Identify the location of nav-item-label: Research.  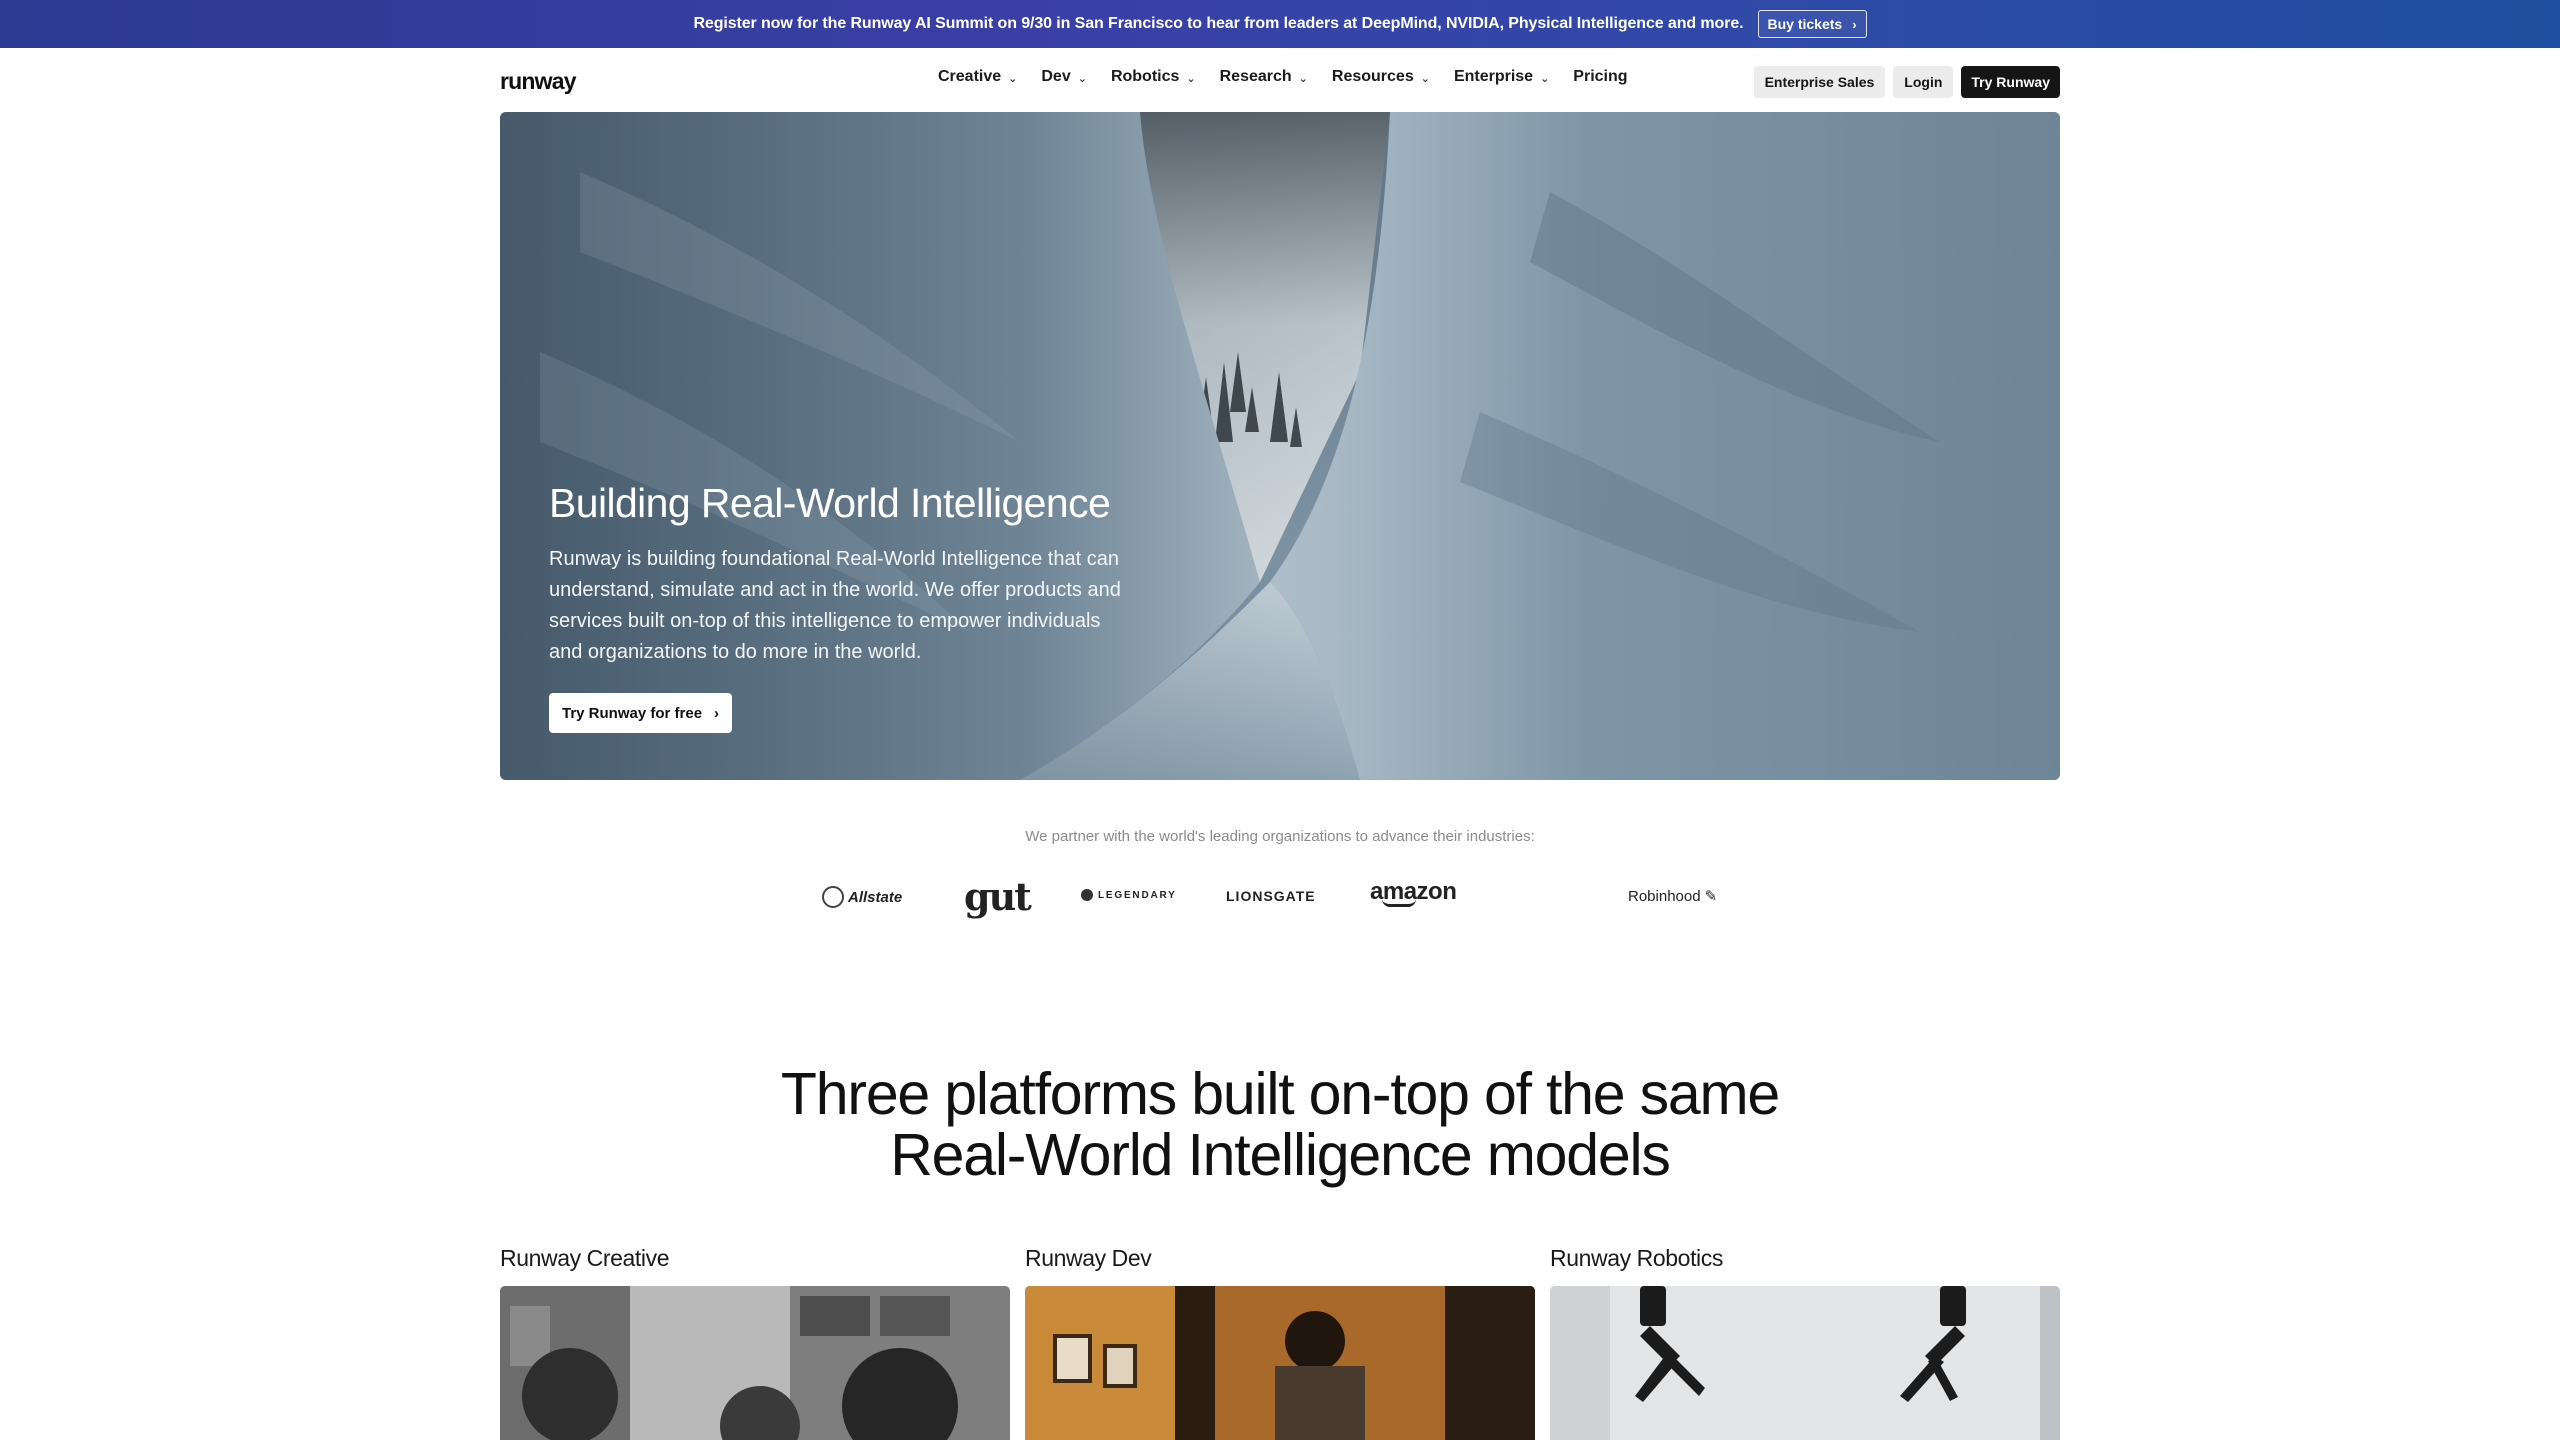
(1255, 76).